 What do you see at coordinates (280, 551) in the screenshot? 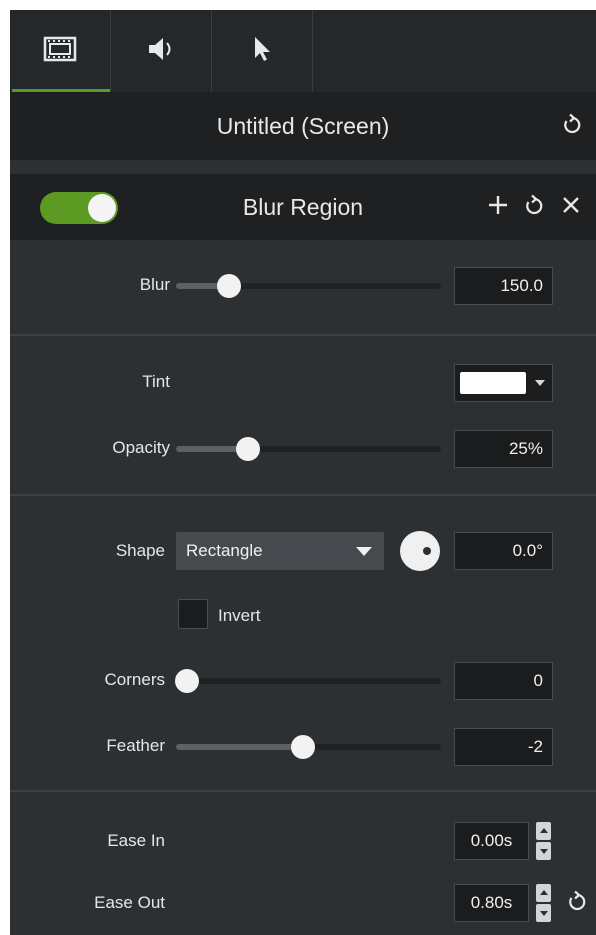
I see `shape-select: Rectangle` at bounding box center [280, 551].